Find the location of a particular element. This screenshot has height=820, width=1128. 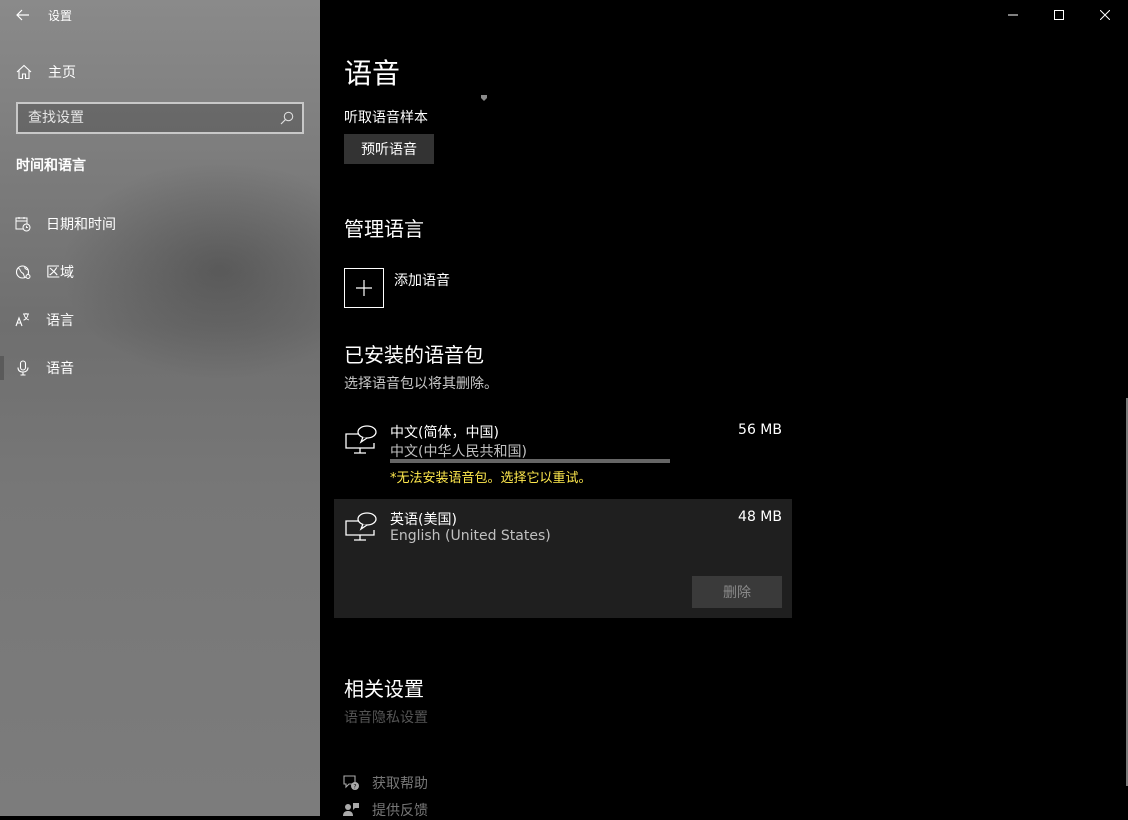

maximize-icon is located at coordinates (1059, 15).